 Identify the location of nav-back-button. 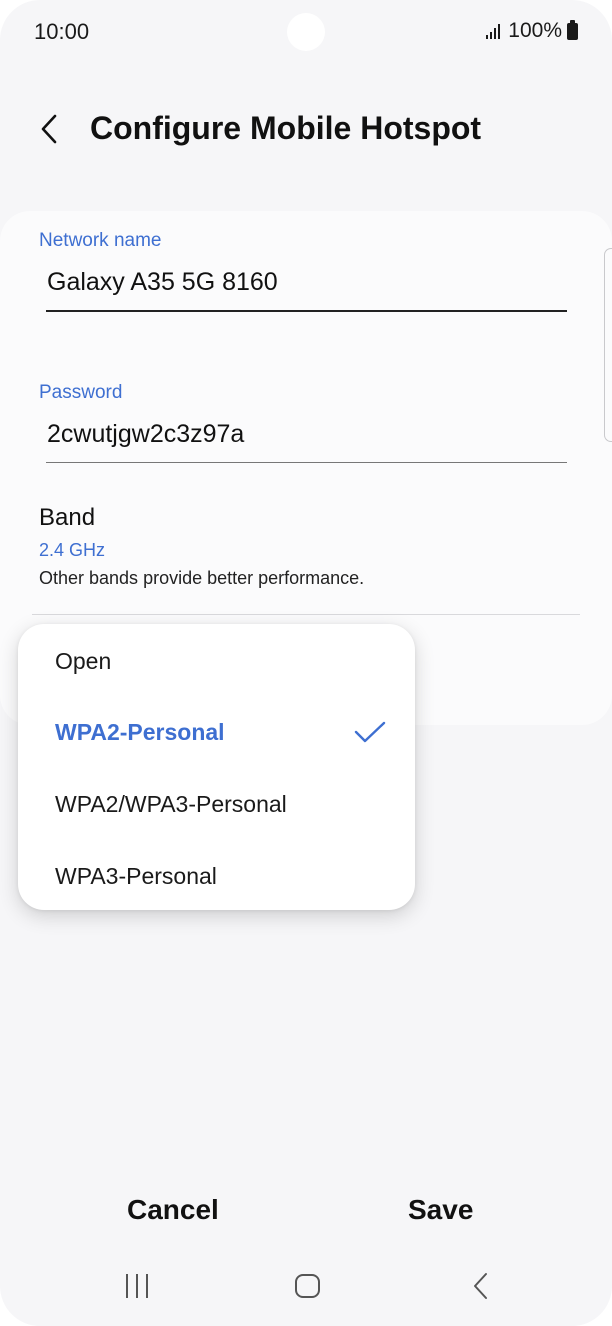
(482, 1286).